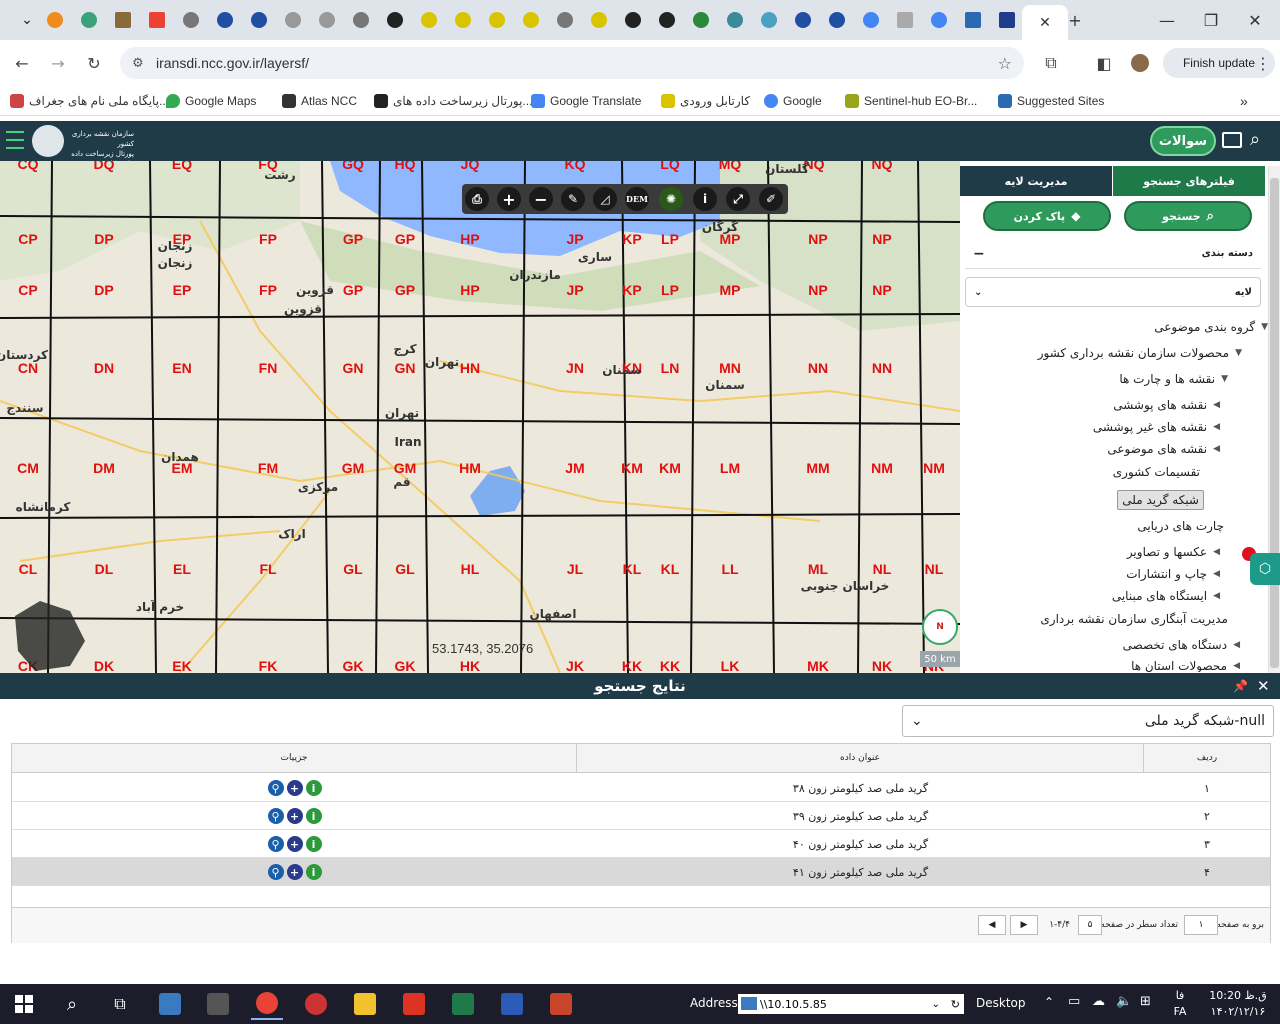 This screenshot has width=1280, height=1024. What do you see at coordinates (1036, 181) in the screenshot?
I see `tab-layer-management: مدیریت لایه` at bounding box center [1036, 181].